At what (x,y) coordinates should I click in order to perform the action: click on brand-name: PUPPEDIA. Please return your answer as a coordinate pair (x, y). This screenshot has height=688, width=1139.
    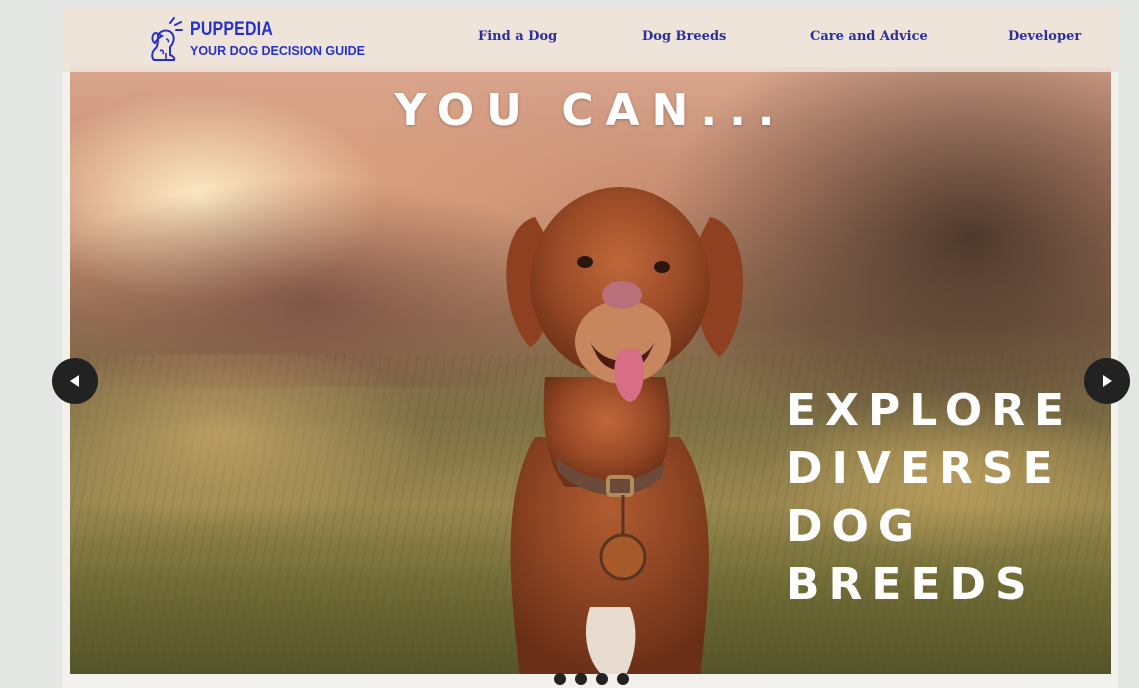
    Looking at the image, I should click on (231, 29).